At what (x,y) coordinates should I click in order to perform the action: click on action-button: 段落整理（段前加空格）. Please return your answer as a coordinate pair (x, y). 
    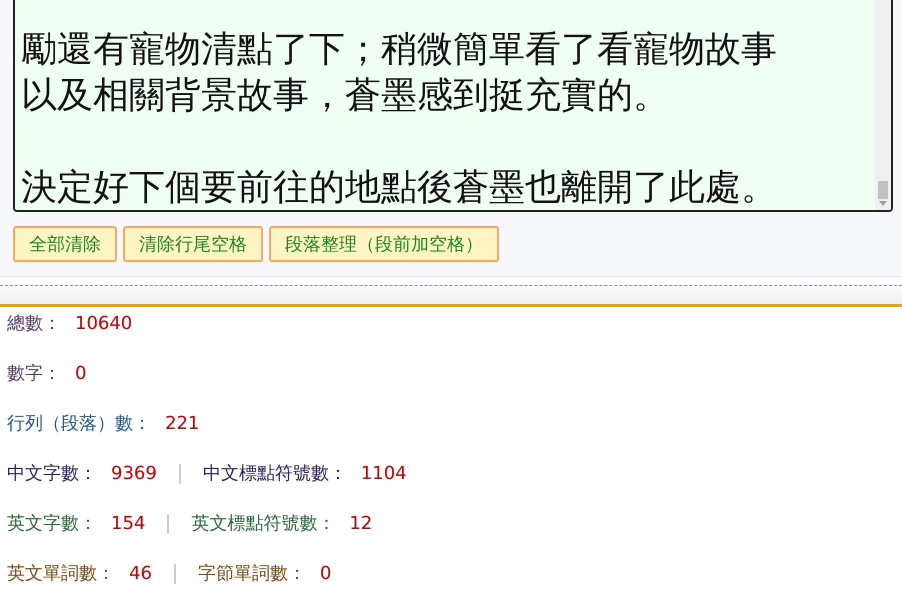
    Looking at the image, I should click on (384, 244).